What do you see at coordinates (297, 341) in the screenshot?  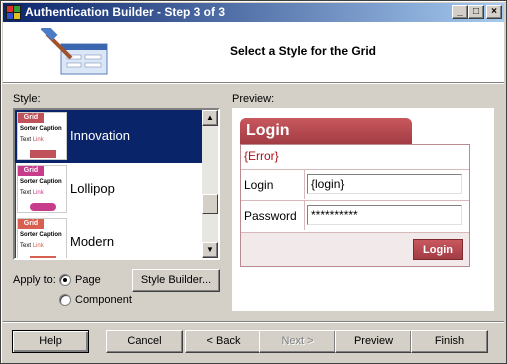 I see `next-button: Next >` at bounding box center [297, 341].